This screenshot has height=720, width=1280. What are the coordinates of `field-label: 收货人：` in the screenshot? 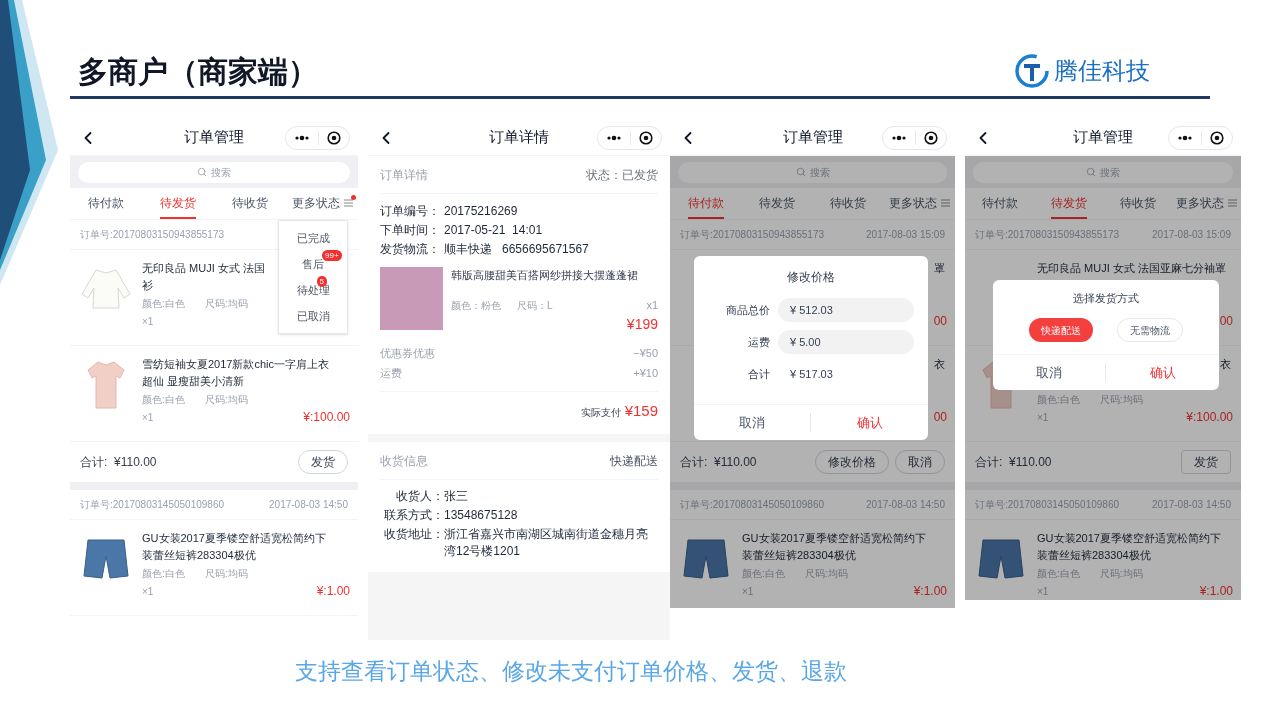 It's located at (419, 496).